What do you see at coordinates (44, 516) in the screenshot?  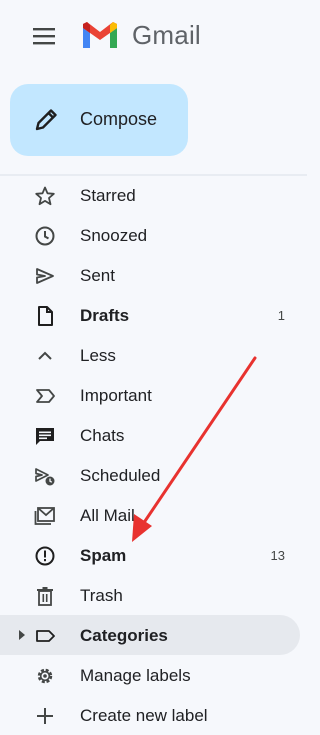 I see `all-mail-icon` at bounding box center [44, 516].